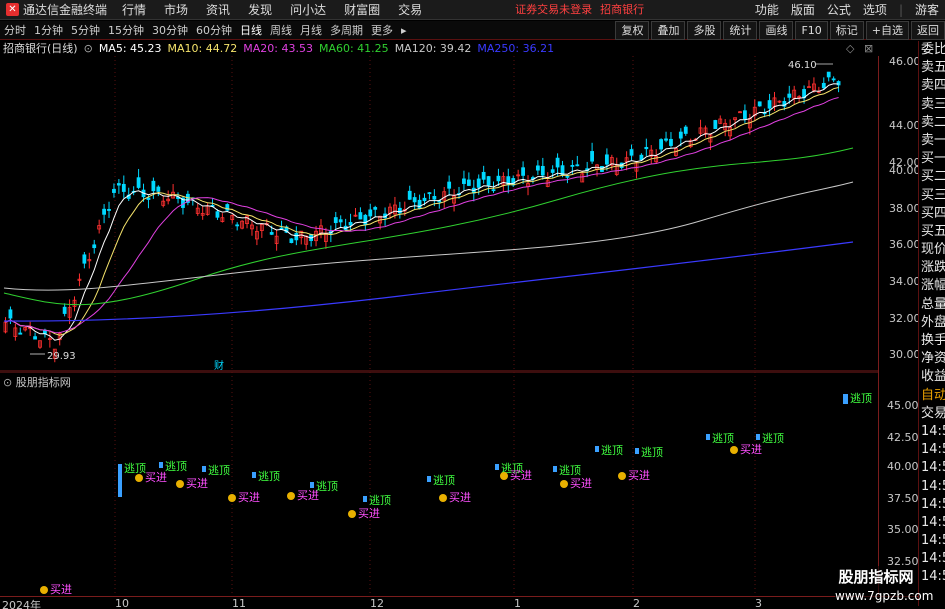 The image size is (945, 609). Describe the element at coordinates (251, 30) in the screenshot. I see `tab-daily: 日线` at that location.